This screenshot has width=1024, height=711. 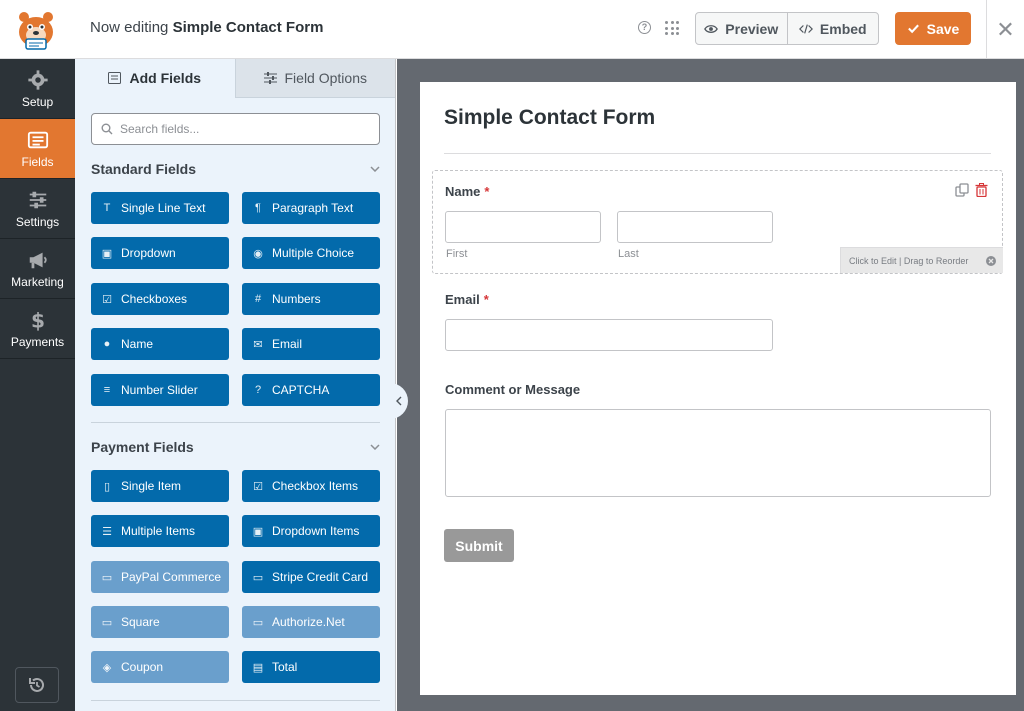 I want to click on chevron-left-icon, so click(x=399, y=401).